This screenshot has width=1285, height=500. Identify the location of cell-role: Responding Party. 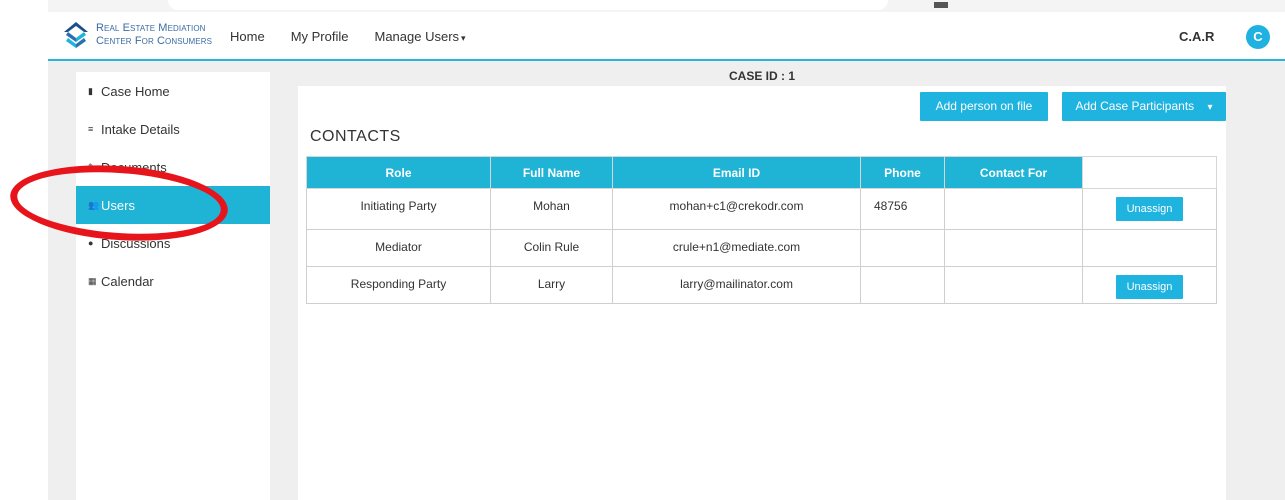
(398, 285).